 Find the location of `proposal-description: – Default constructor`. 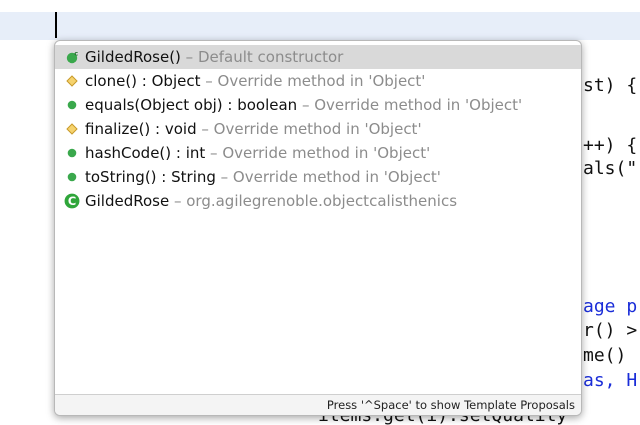

proposal-description: – Default constructor is located at coordinates (262, 57).